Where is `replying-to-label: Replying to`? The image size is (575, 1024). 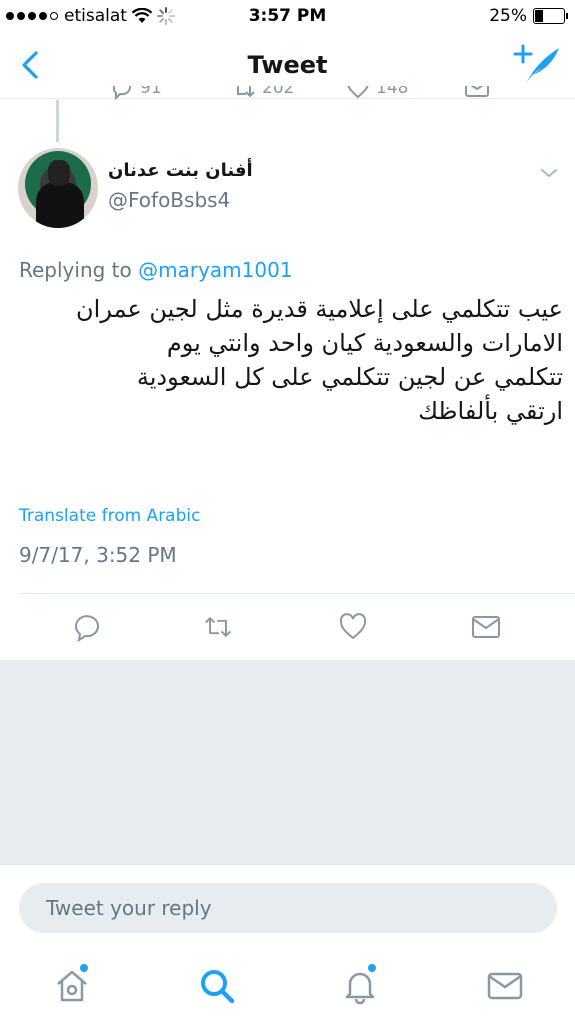 replying-to-label: Replying to is located at coordinates (75, 270).